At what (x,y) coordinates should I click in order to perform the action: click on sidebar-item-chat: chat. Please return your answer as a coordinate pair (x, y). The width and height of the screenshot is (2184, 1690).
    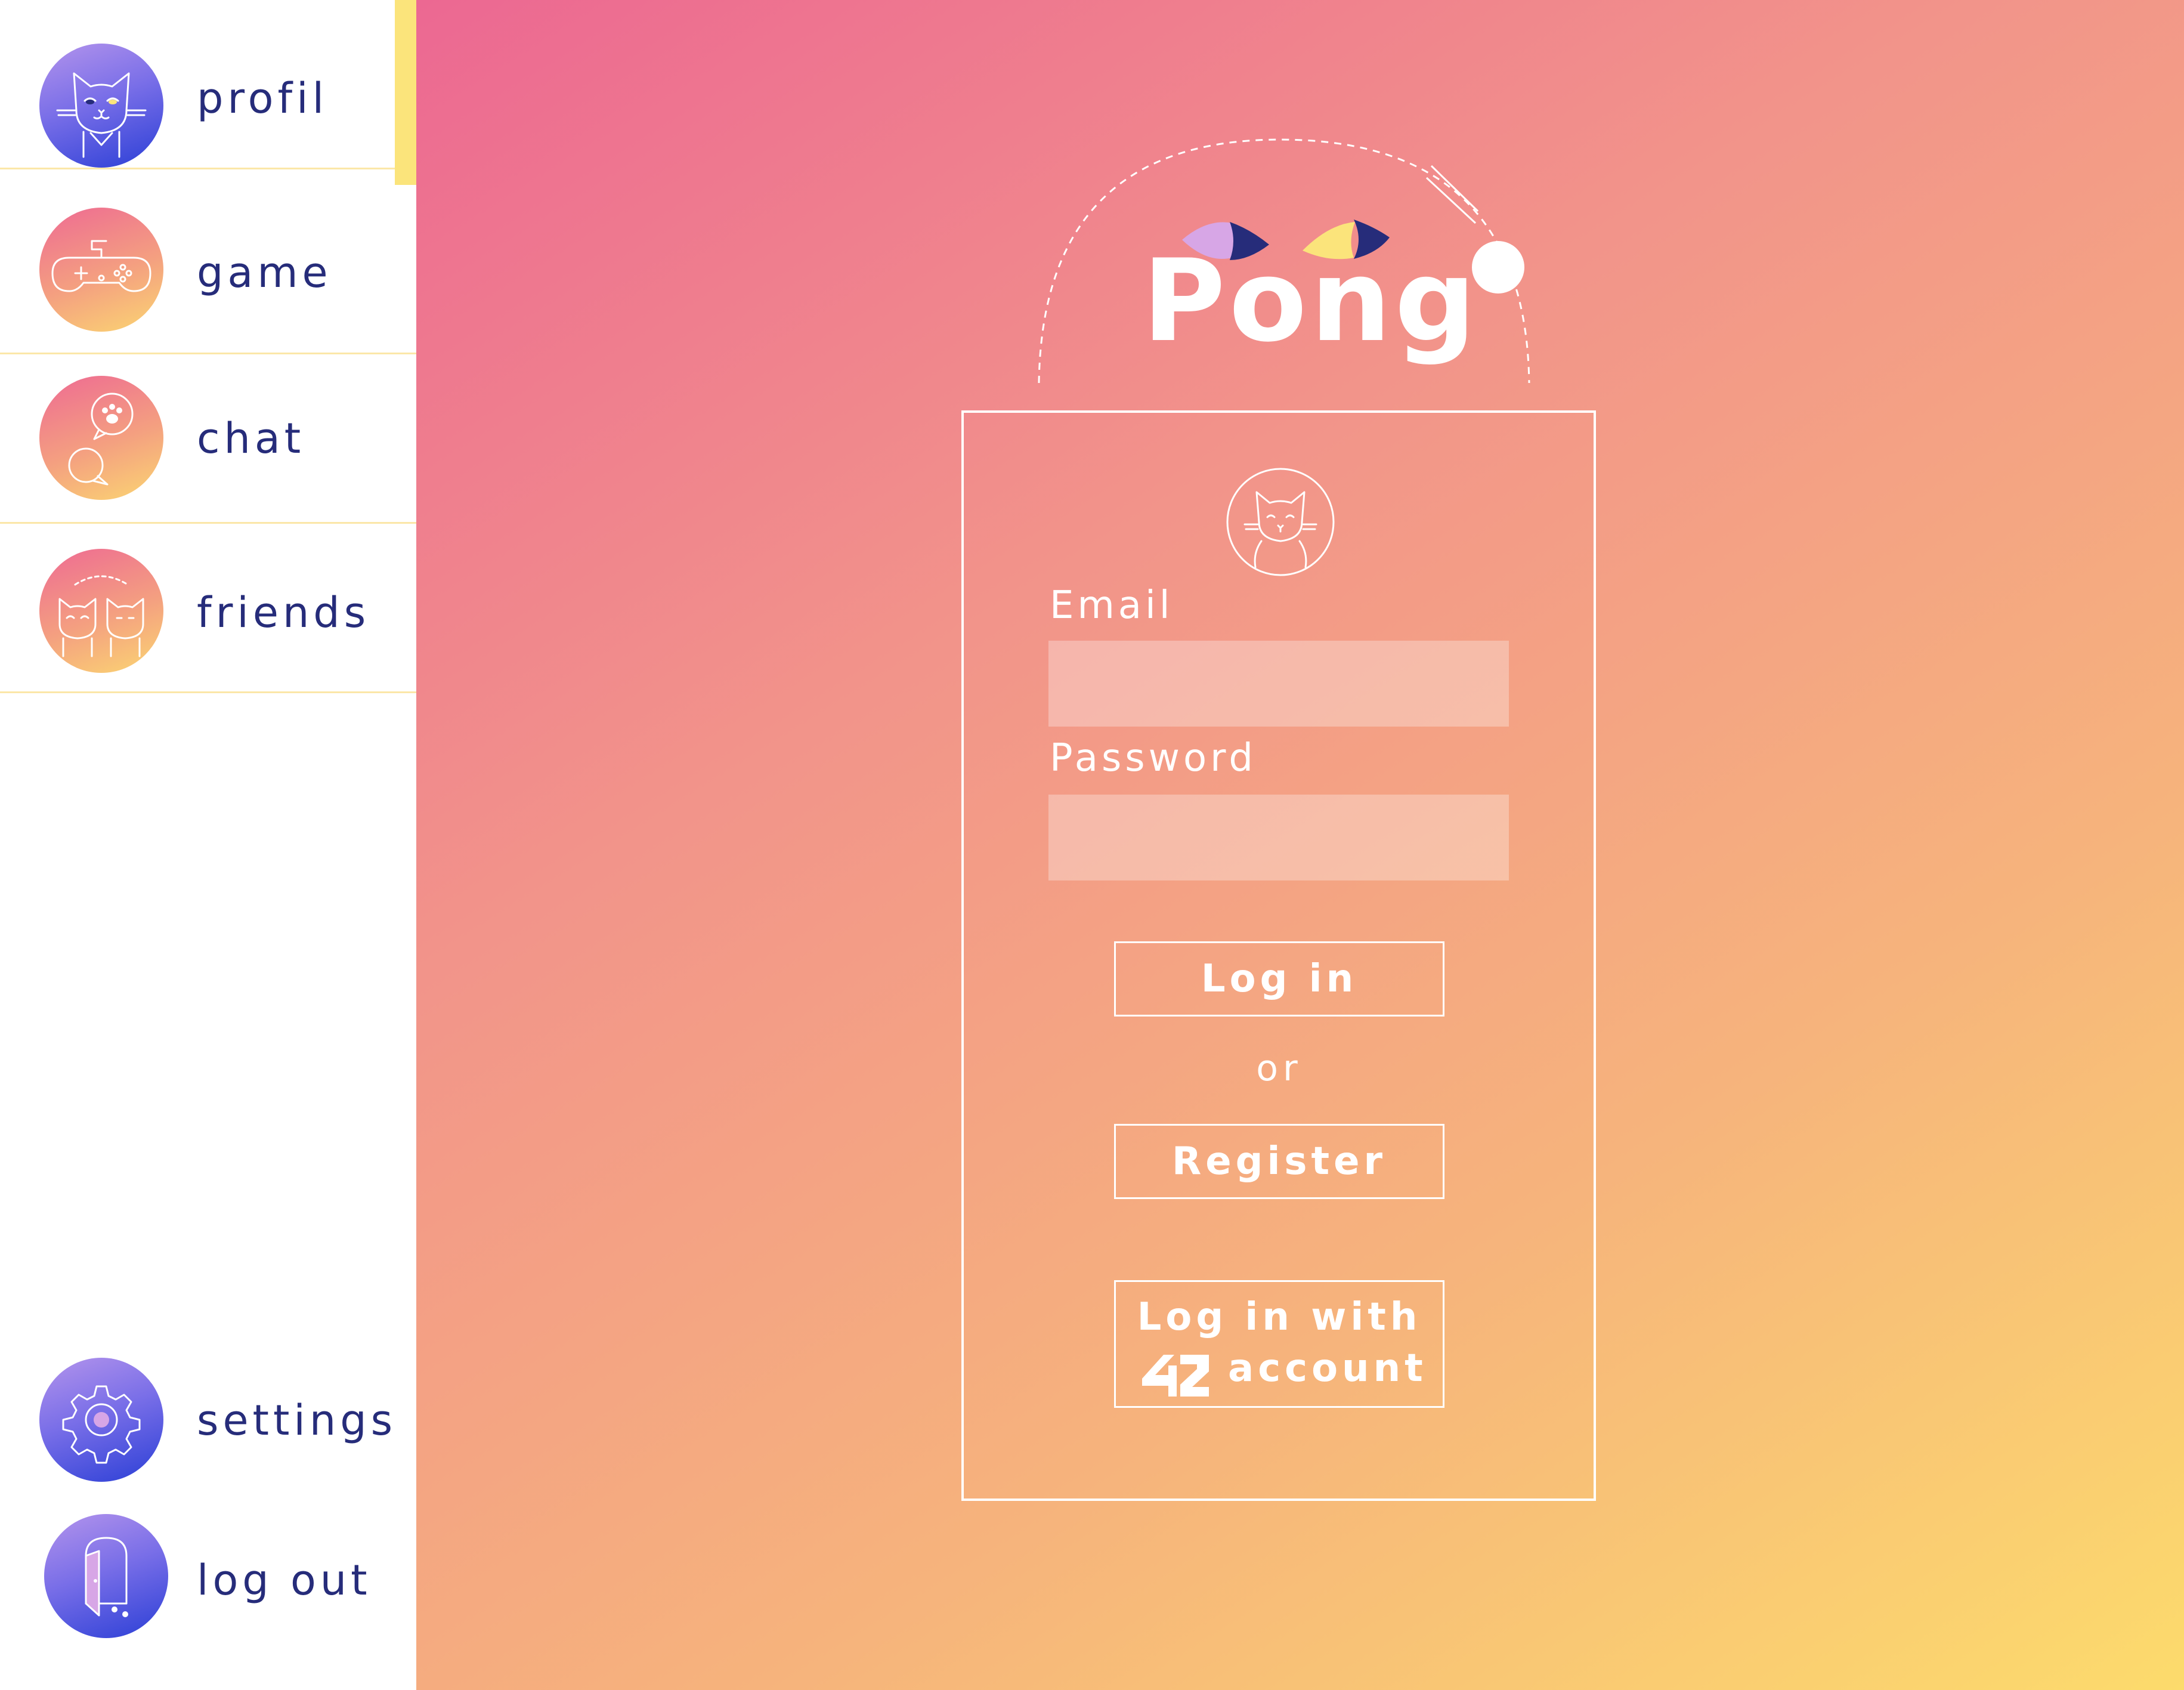
    Looking at the image, I should click on (208, 439).